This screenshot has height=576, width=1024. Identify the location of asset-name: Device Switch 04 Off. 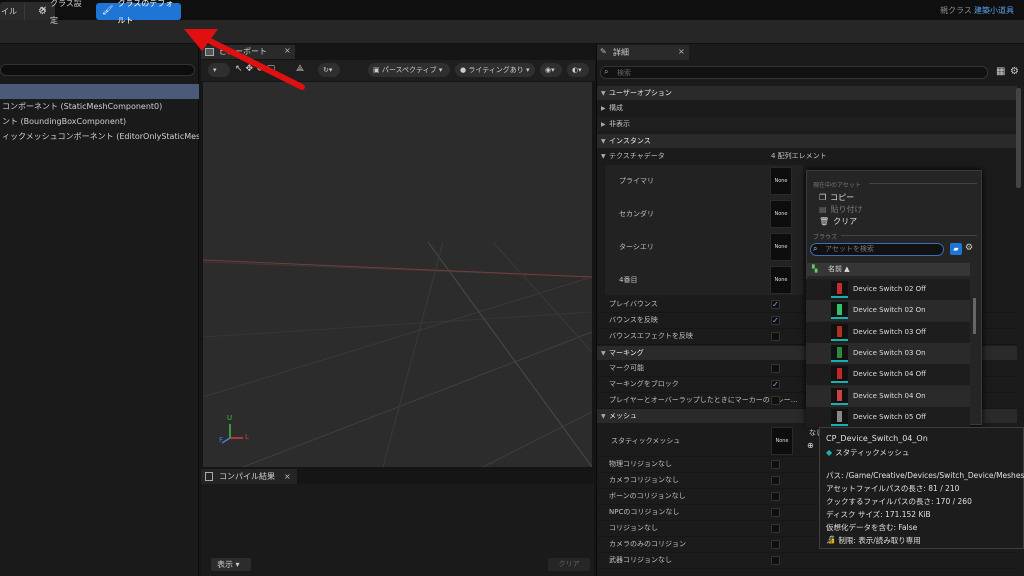
(889, 374).